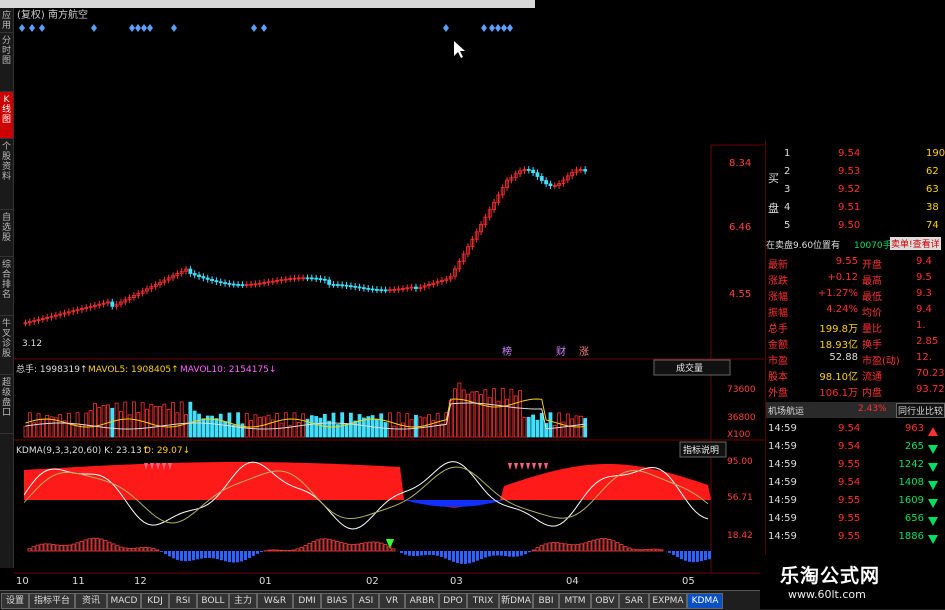 The image size is (945, 610). Describe the element at coordinates (372, 581) in the screenshot. I see `month-label: 02` at that location.